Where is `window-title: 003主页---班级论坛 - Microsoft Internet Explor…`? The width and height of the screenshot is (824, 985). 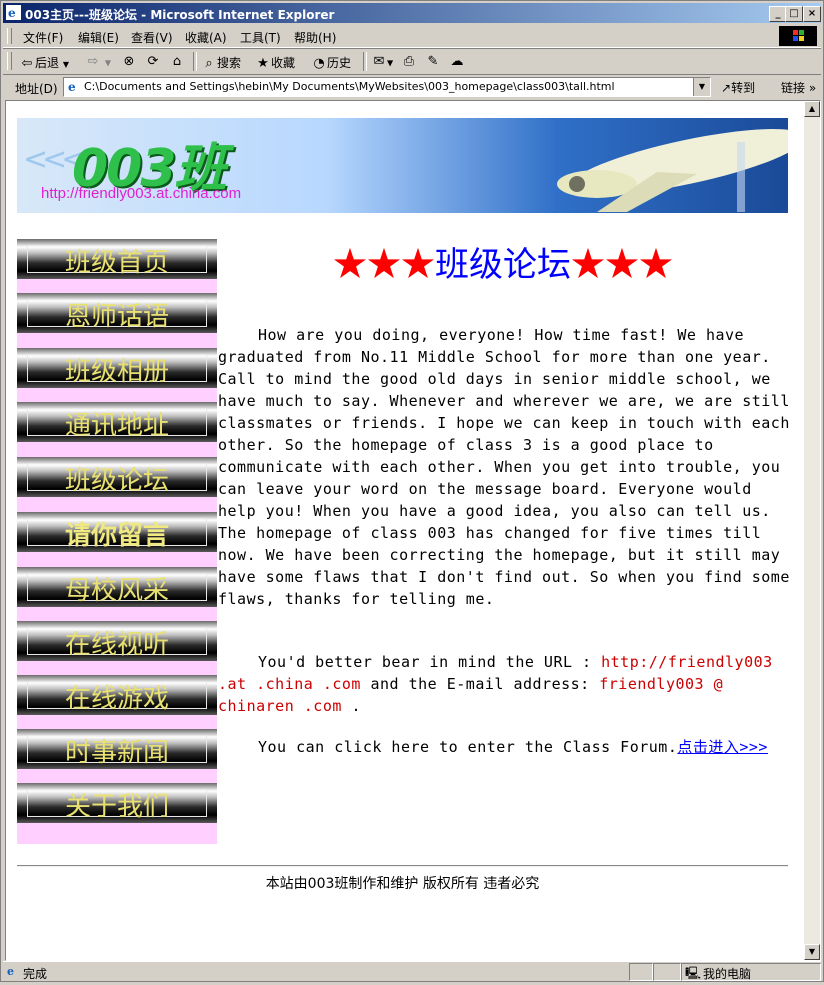
window-title: 003主页---班级论坛 - Microsoft Internet Explor… is located at coordinates (180, 15).